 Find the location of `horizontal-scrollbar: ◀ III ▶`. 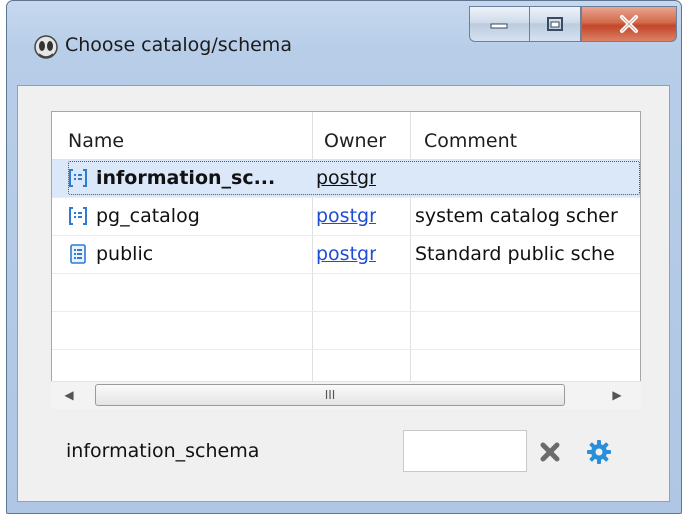

horizontal-scrollbar: ◀ III ▶ is located at coordinates (346, 395).